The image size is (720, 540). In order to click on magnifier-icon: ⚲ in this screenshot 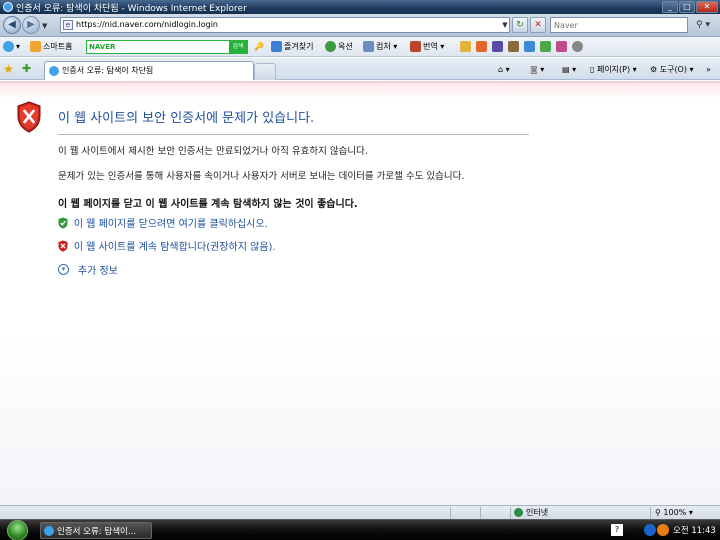, I will do `click(658, 512)`.